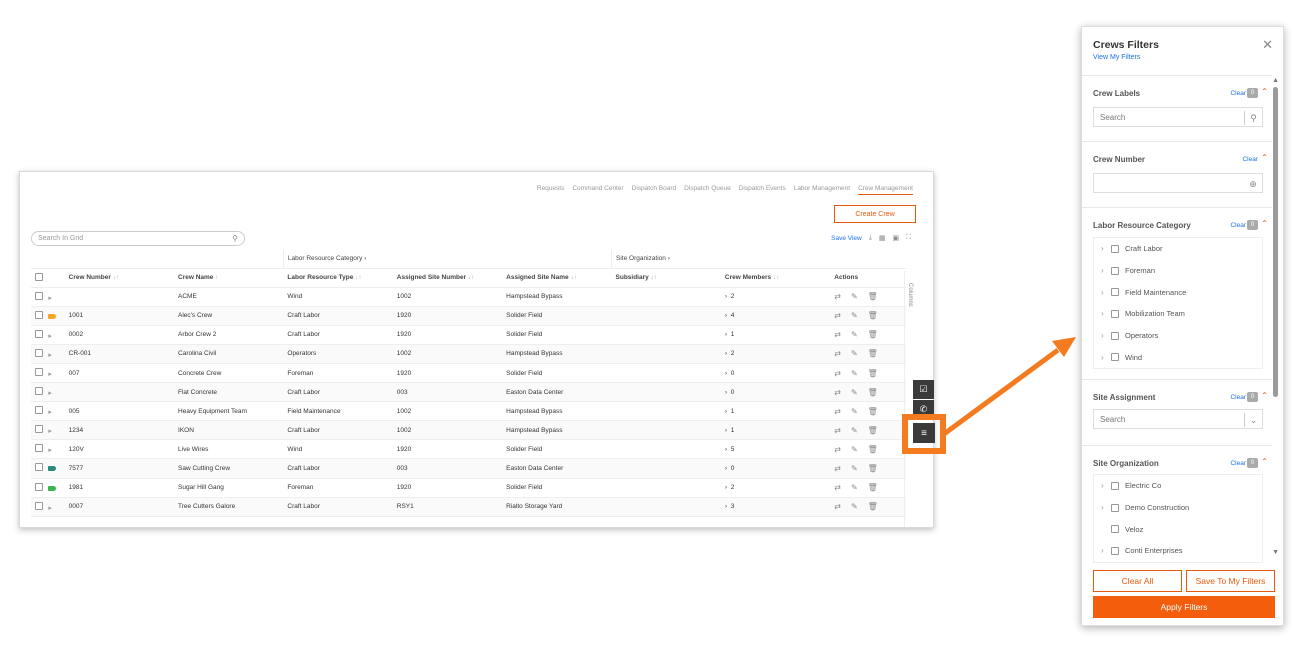 The width and height of the screenshot is (1304, 650). I want to click on site-assignment-section: Site Assignment Clear 0 ⌃ Search ⌄, so click(1177, 411).